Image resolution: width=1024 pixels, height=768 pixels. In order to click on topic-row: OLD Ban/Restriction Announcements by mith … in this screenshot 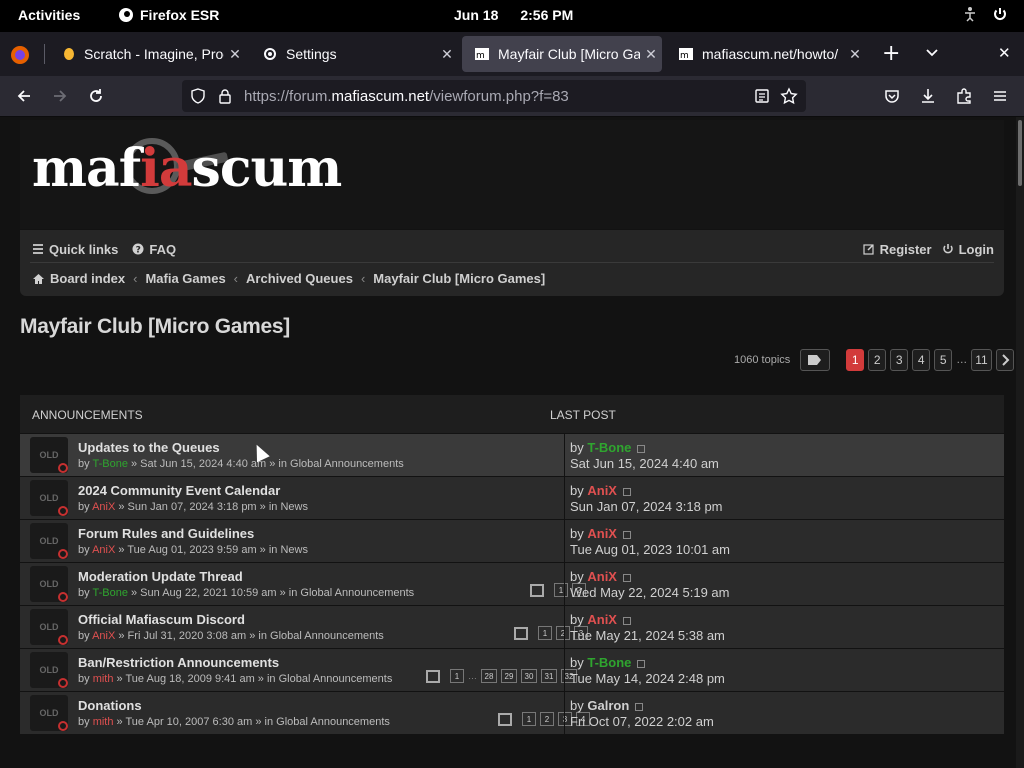, I will do `click(512, 670)`.